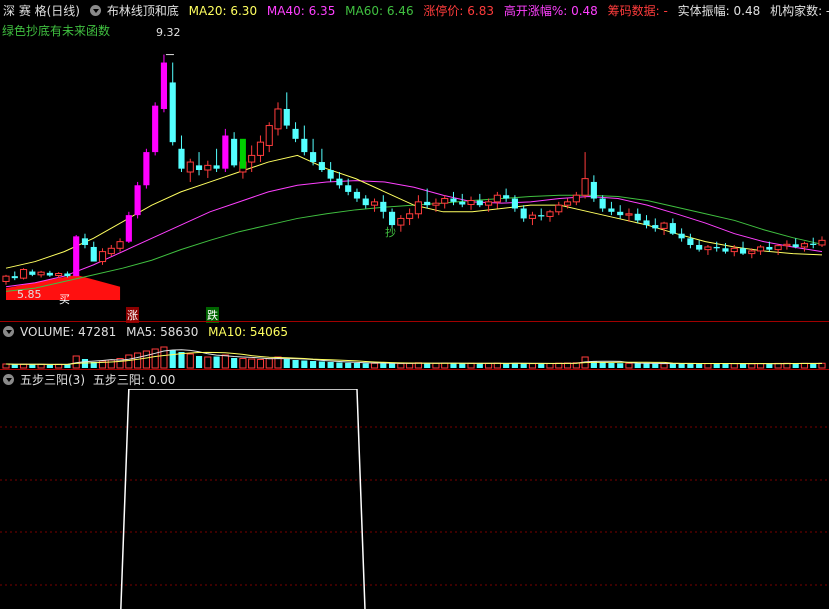  I want to click on volume-title: VOLUME: 47281, so click(68, 332).